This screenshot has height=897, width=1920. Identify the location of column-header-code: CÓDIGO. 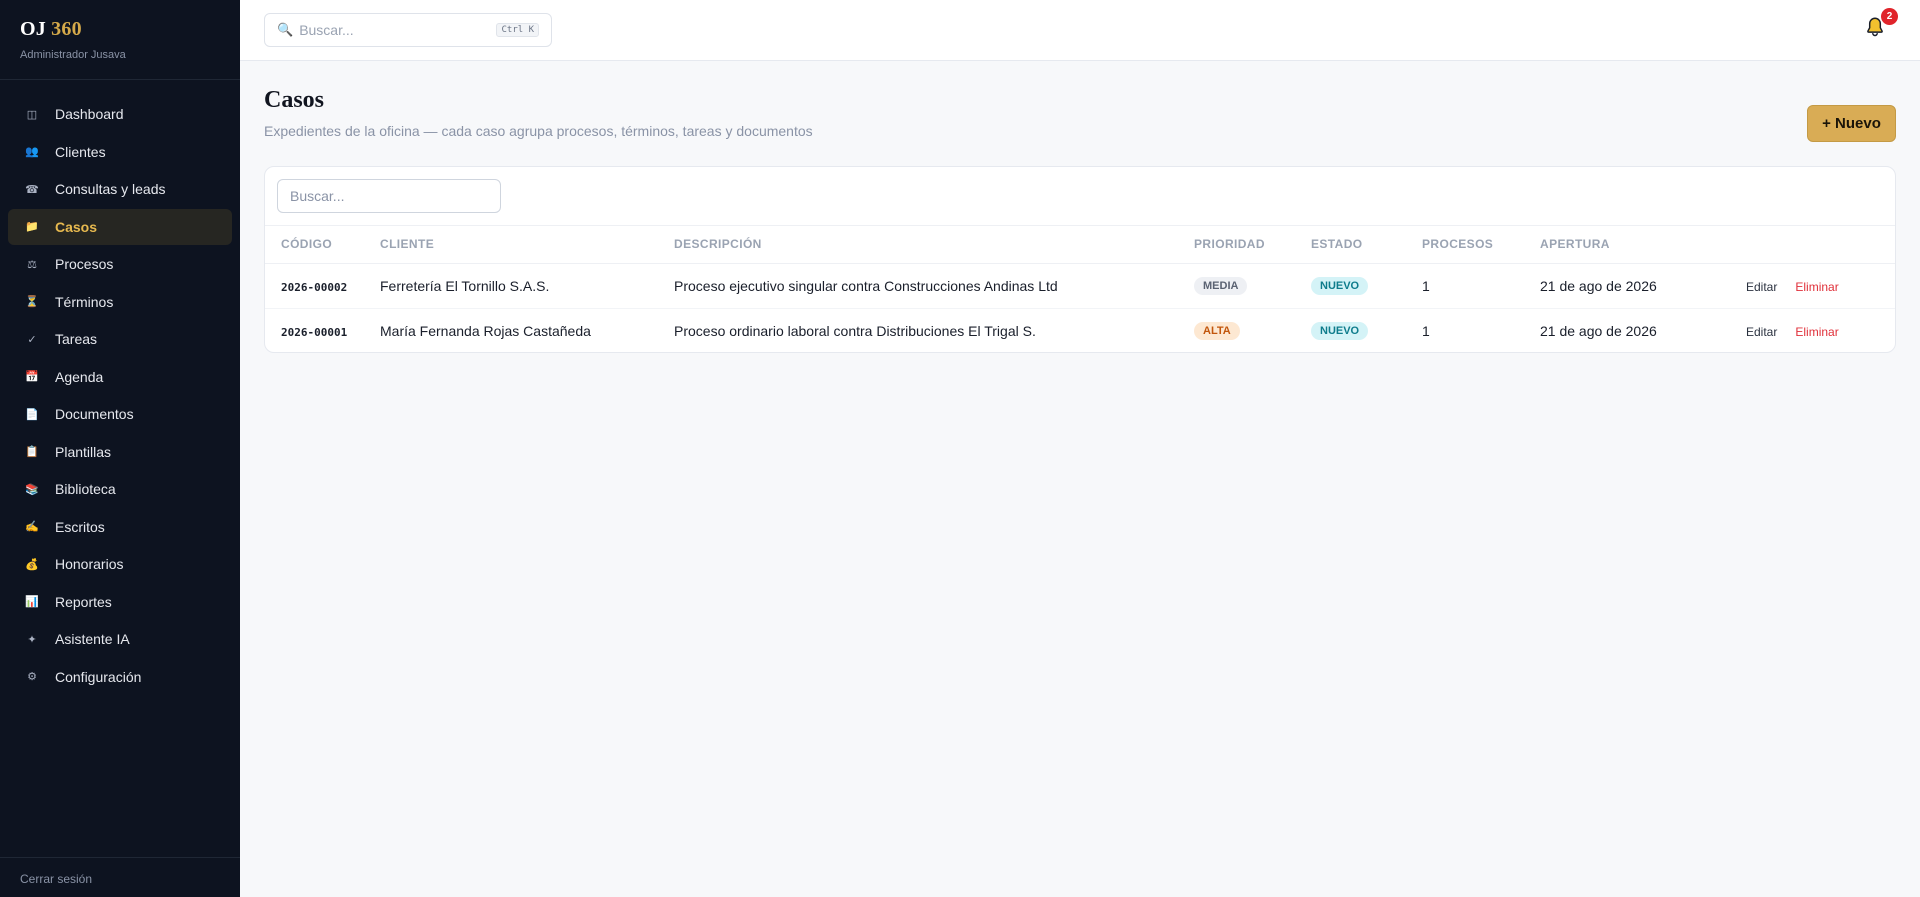
(322, 245).